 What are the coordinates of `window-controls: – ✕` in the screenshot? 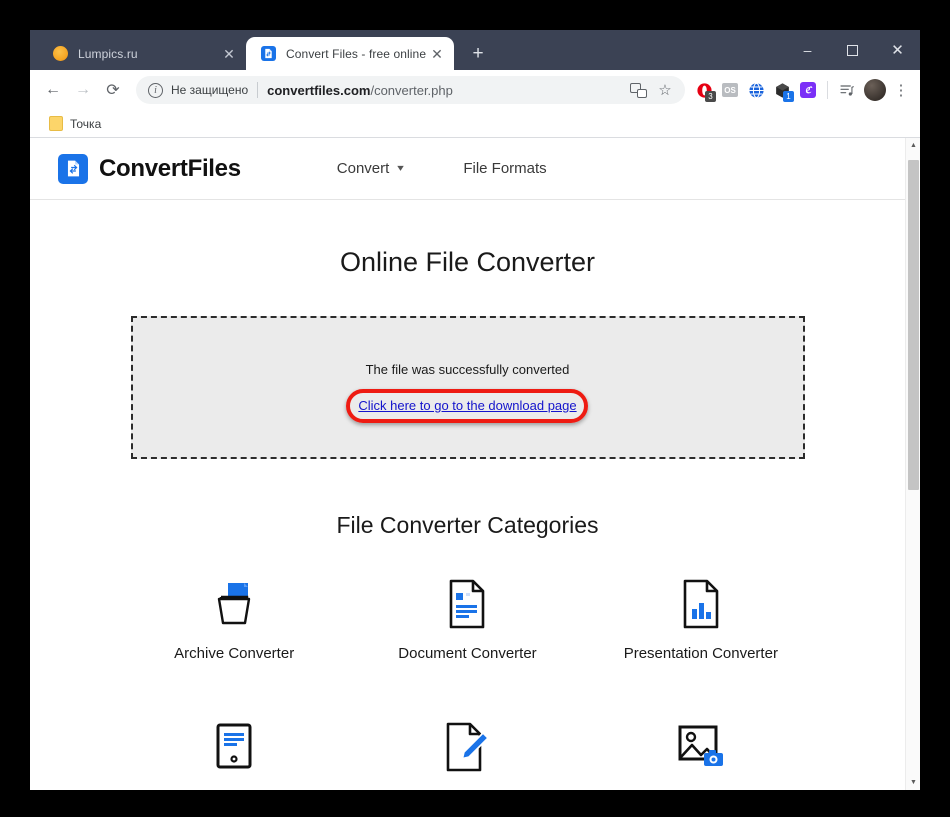 It's located at (852, 50).